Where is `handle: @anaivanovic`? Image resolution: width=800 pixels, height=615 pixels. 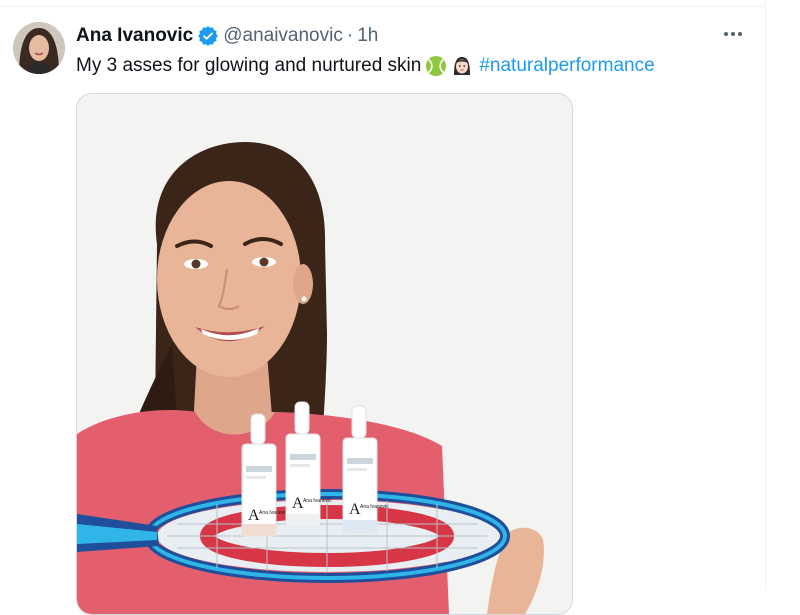
handle: @anaivanovic is located at coordinates (283, 36).